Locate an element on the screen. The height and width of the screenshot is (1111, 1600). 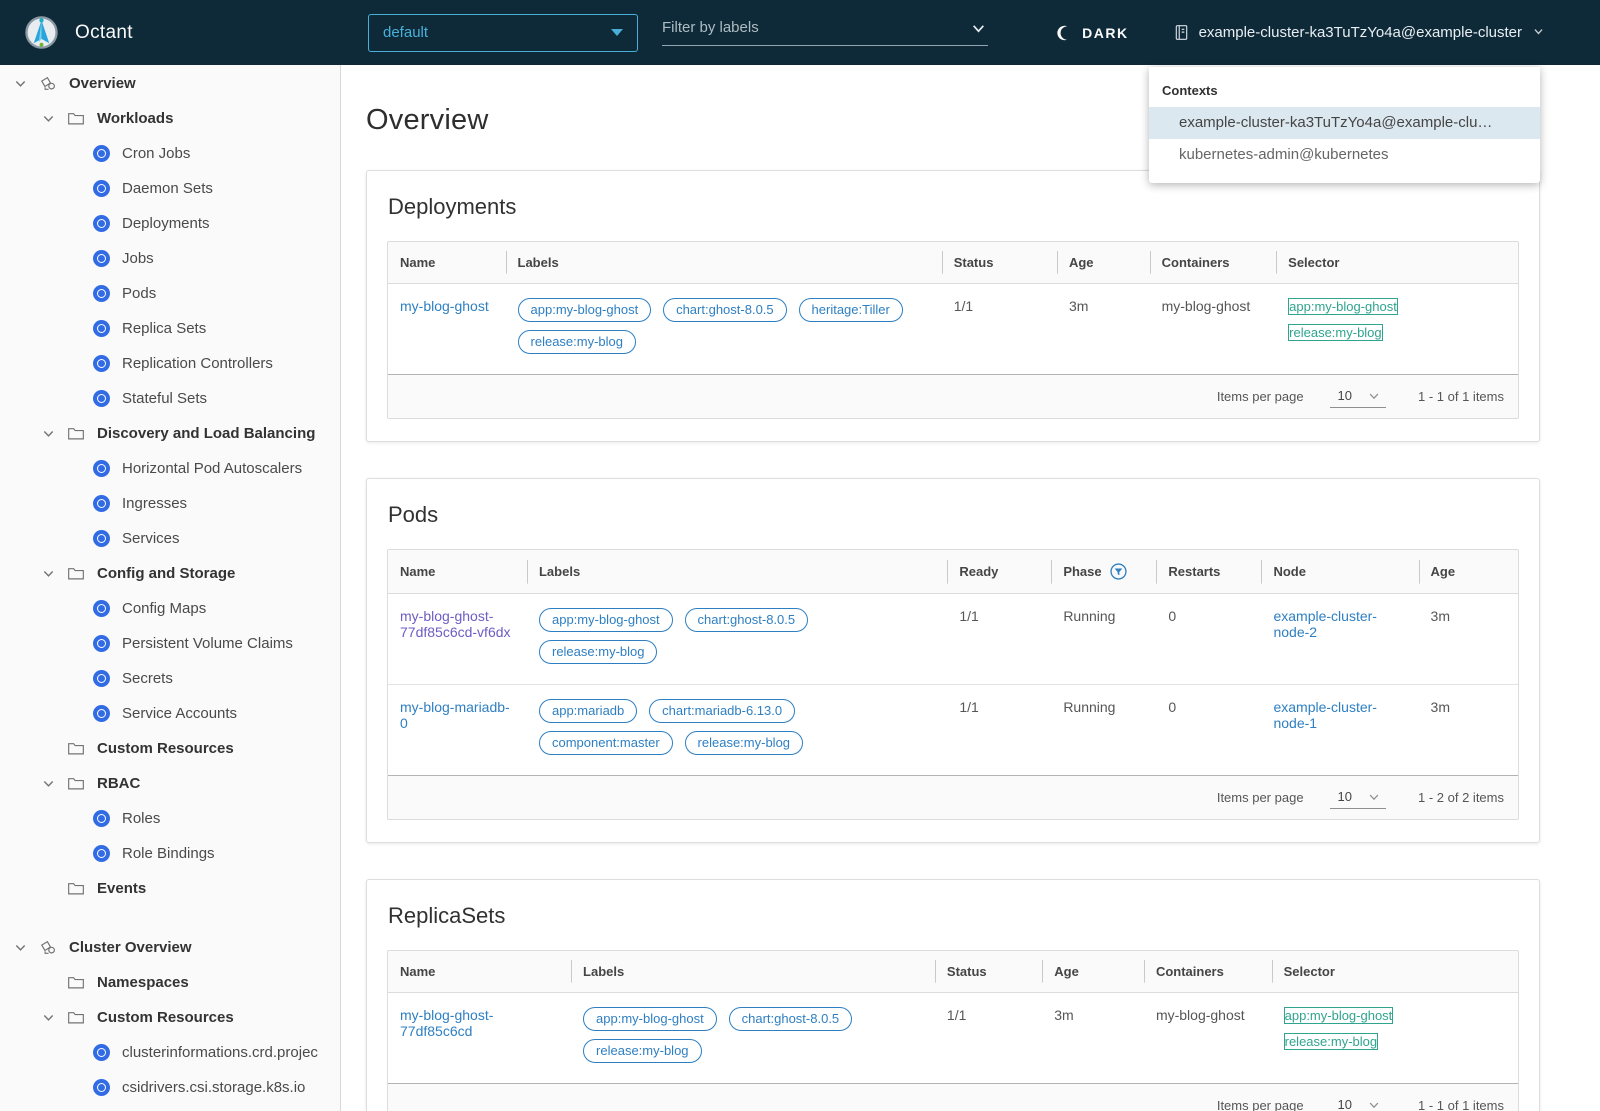
sidebar-item-stateful-sets: Stateful Sets is located at coordinates (170, 398).